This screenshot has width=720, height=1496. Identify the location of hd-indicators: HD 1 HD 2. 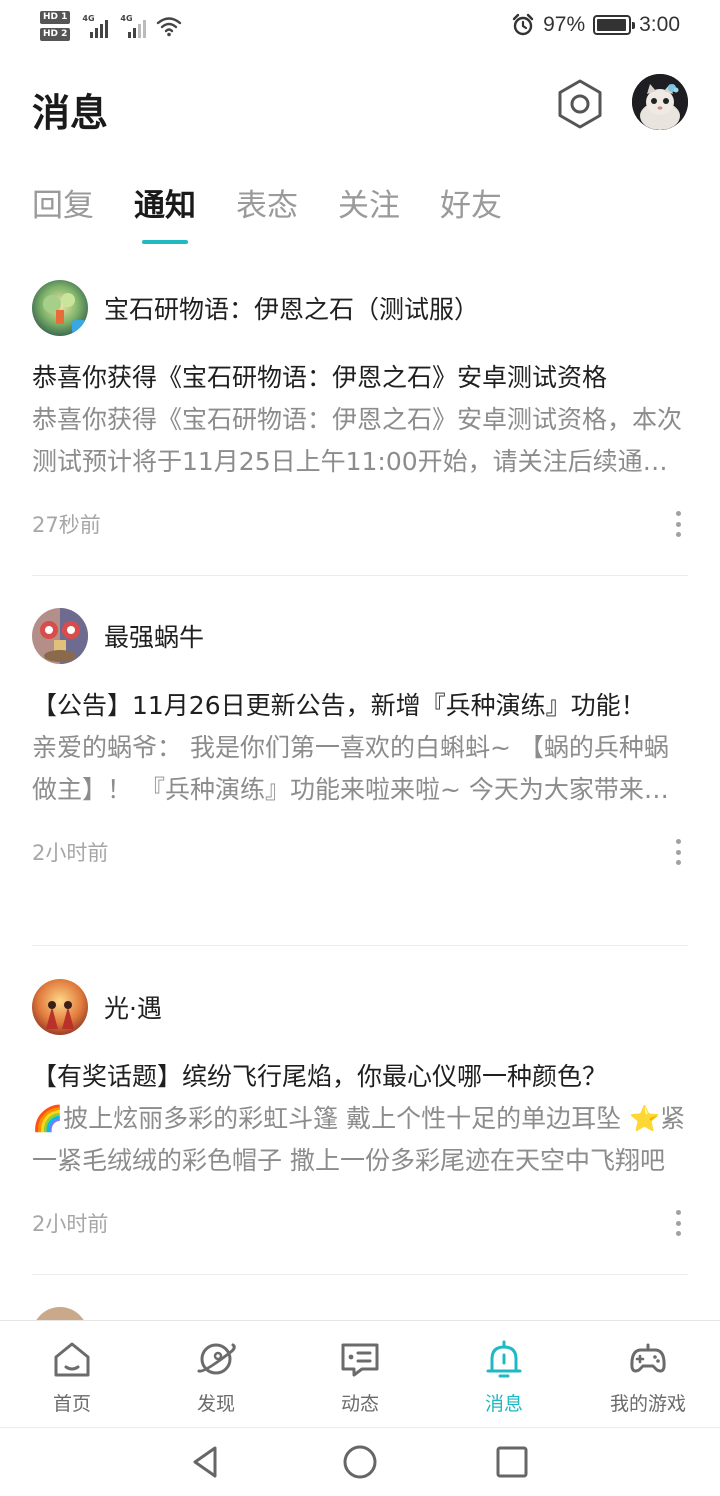
(55, 26).